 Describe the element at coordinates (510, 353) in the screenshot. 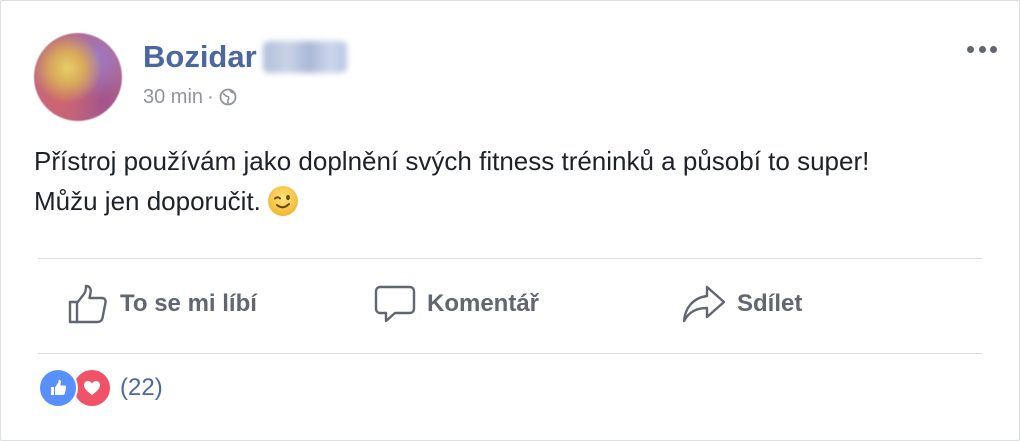

I see `divider-bottom` at that location.